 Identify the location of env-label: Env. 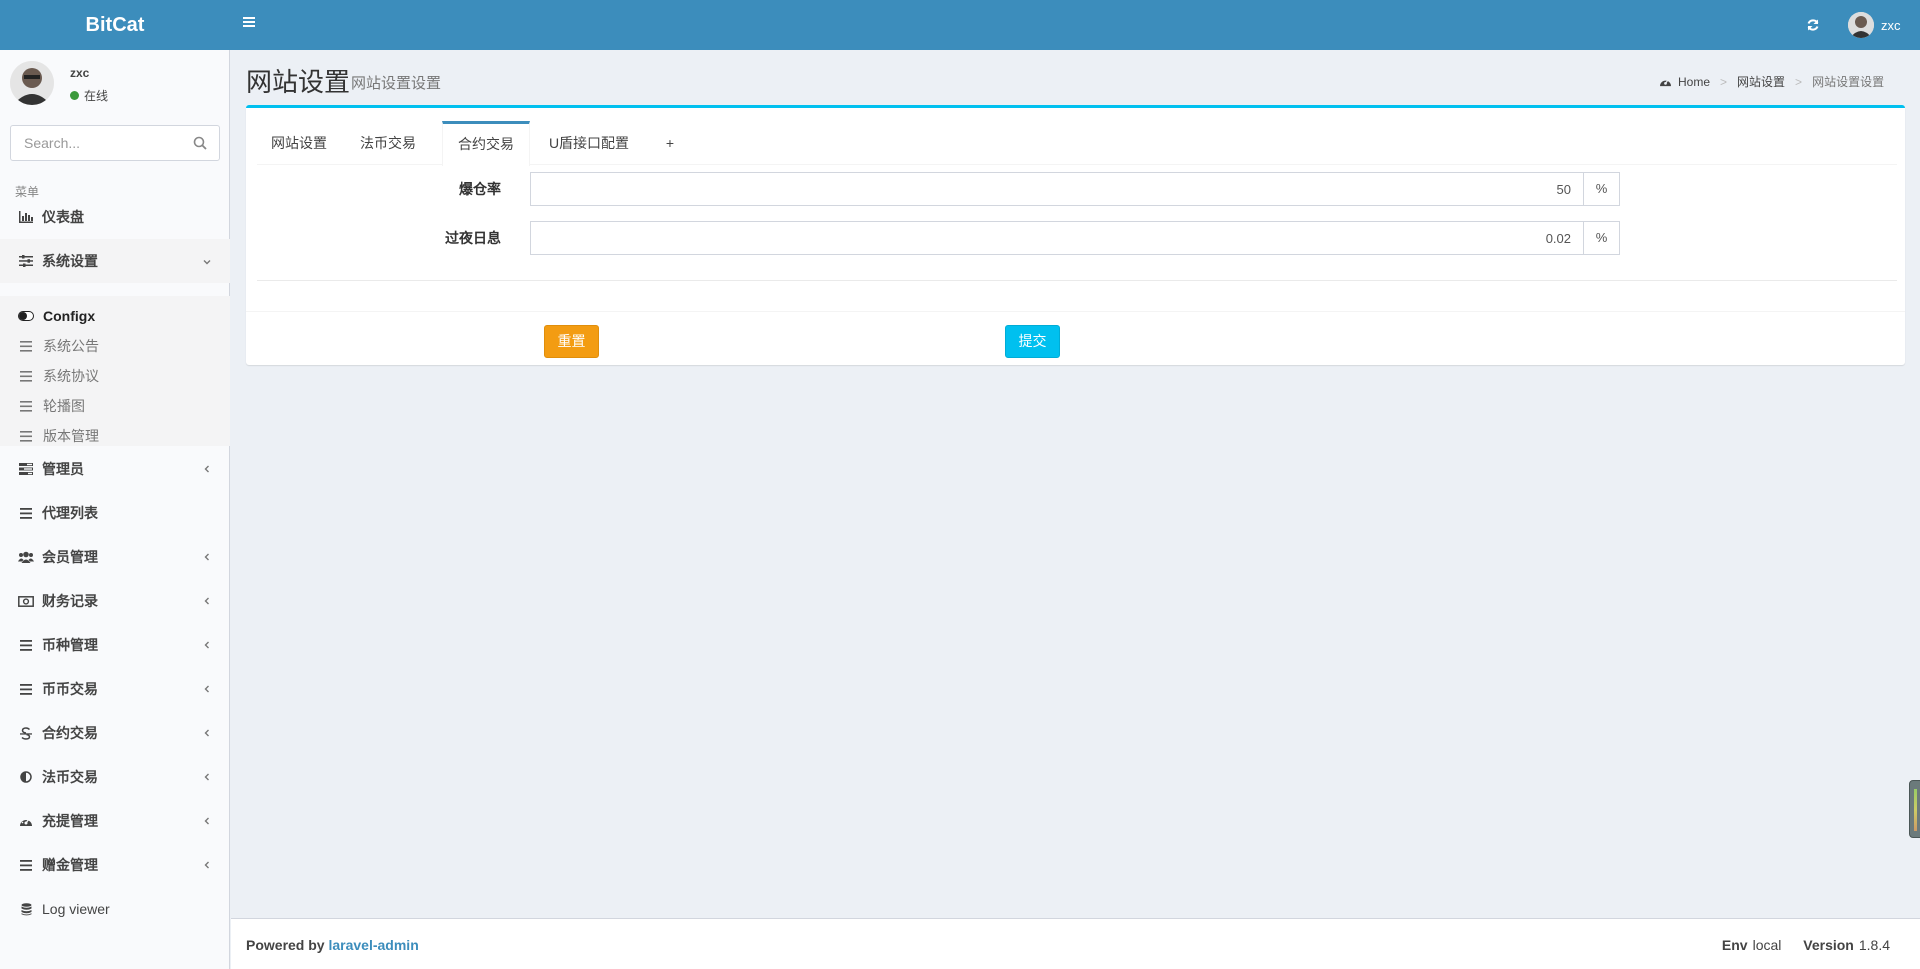
(1734, 945).